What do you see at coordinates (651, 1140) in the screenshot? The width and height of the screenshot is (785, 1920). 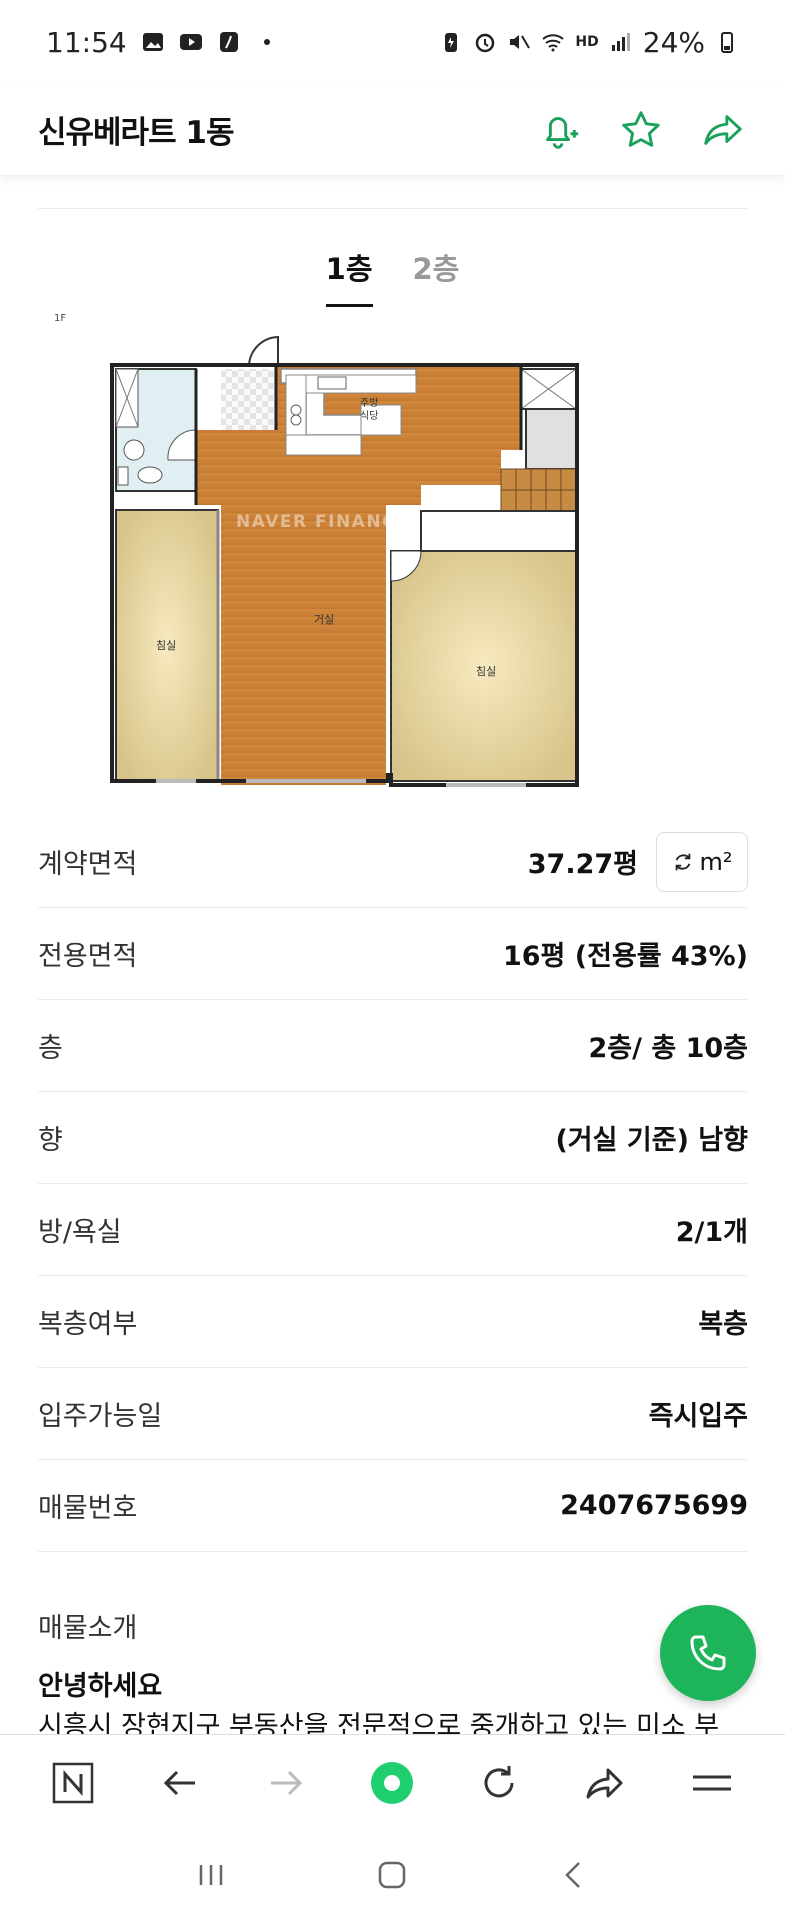 I see `detail-value: (거실 기준) 남향` at bounding box center [651, 1140].